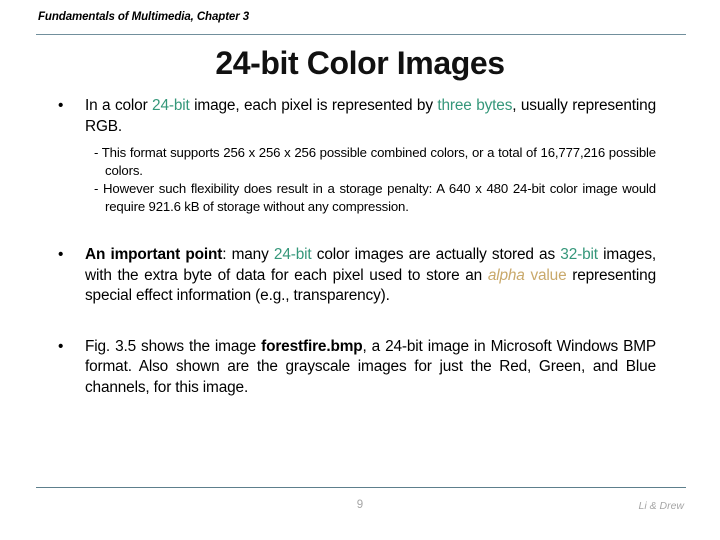 This screenshot has height=540, width=720. Describe the element at coordinates (361, 487) in the screenshot. I see `footer-divider` at that location.